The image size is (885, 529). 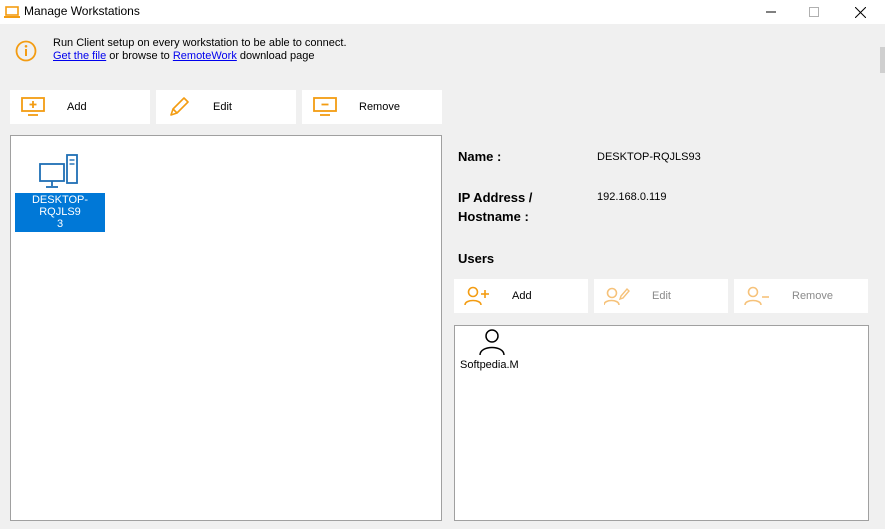 I want to click on workstation-label: DESKTOP-RQJLS9 3, so click(x=60, y=212).